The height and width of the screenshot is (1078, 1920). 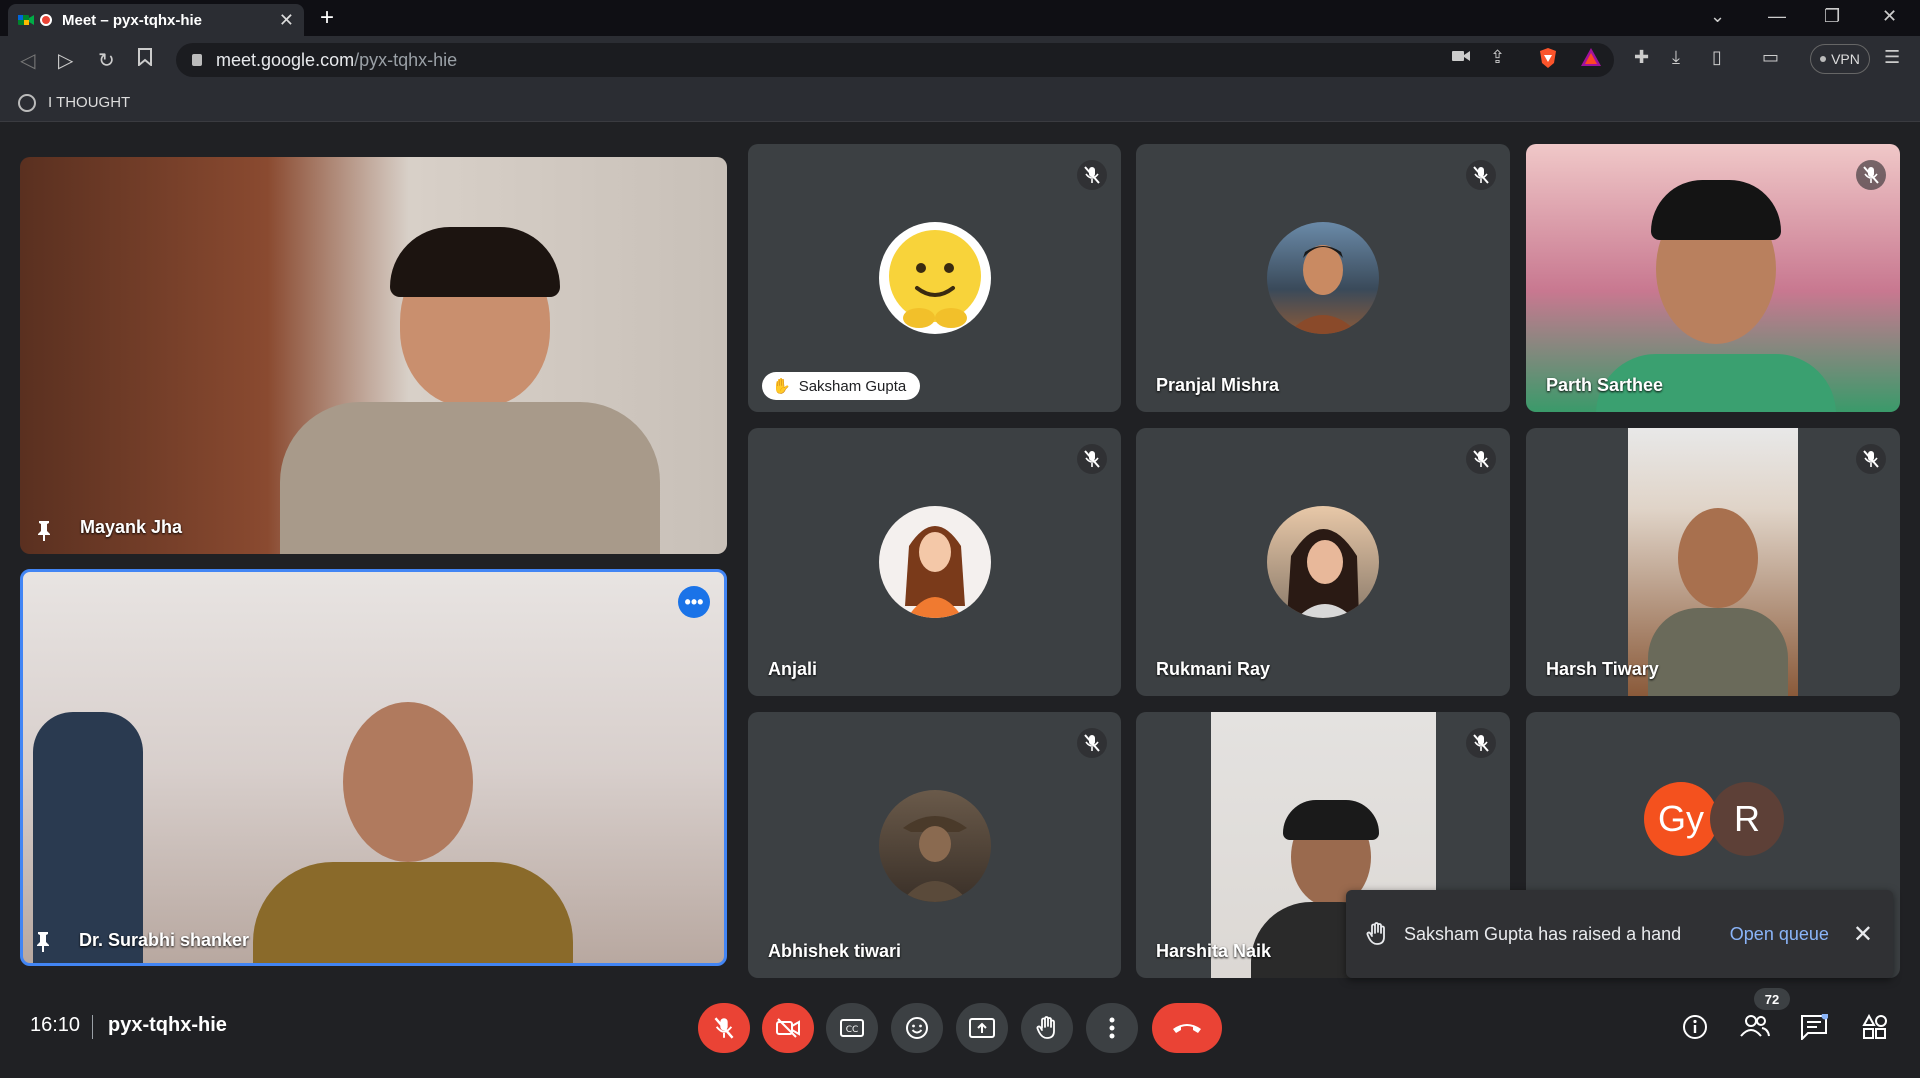 What do you see at coordinates (1461, 57) in the screenshot?
I see `camera-indicator-icon` at bounding box center [1461, 57].